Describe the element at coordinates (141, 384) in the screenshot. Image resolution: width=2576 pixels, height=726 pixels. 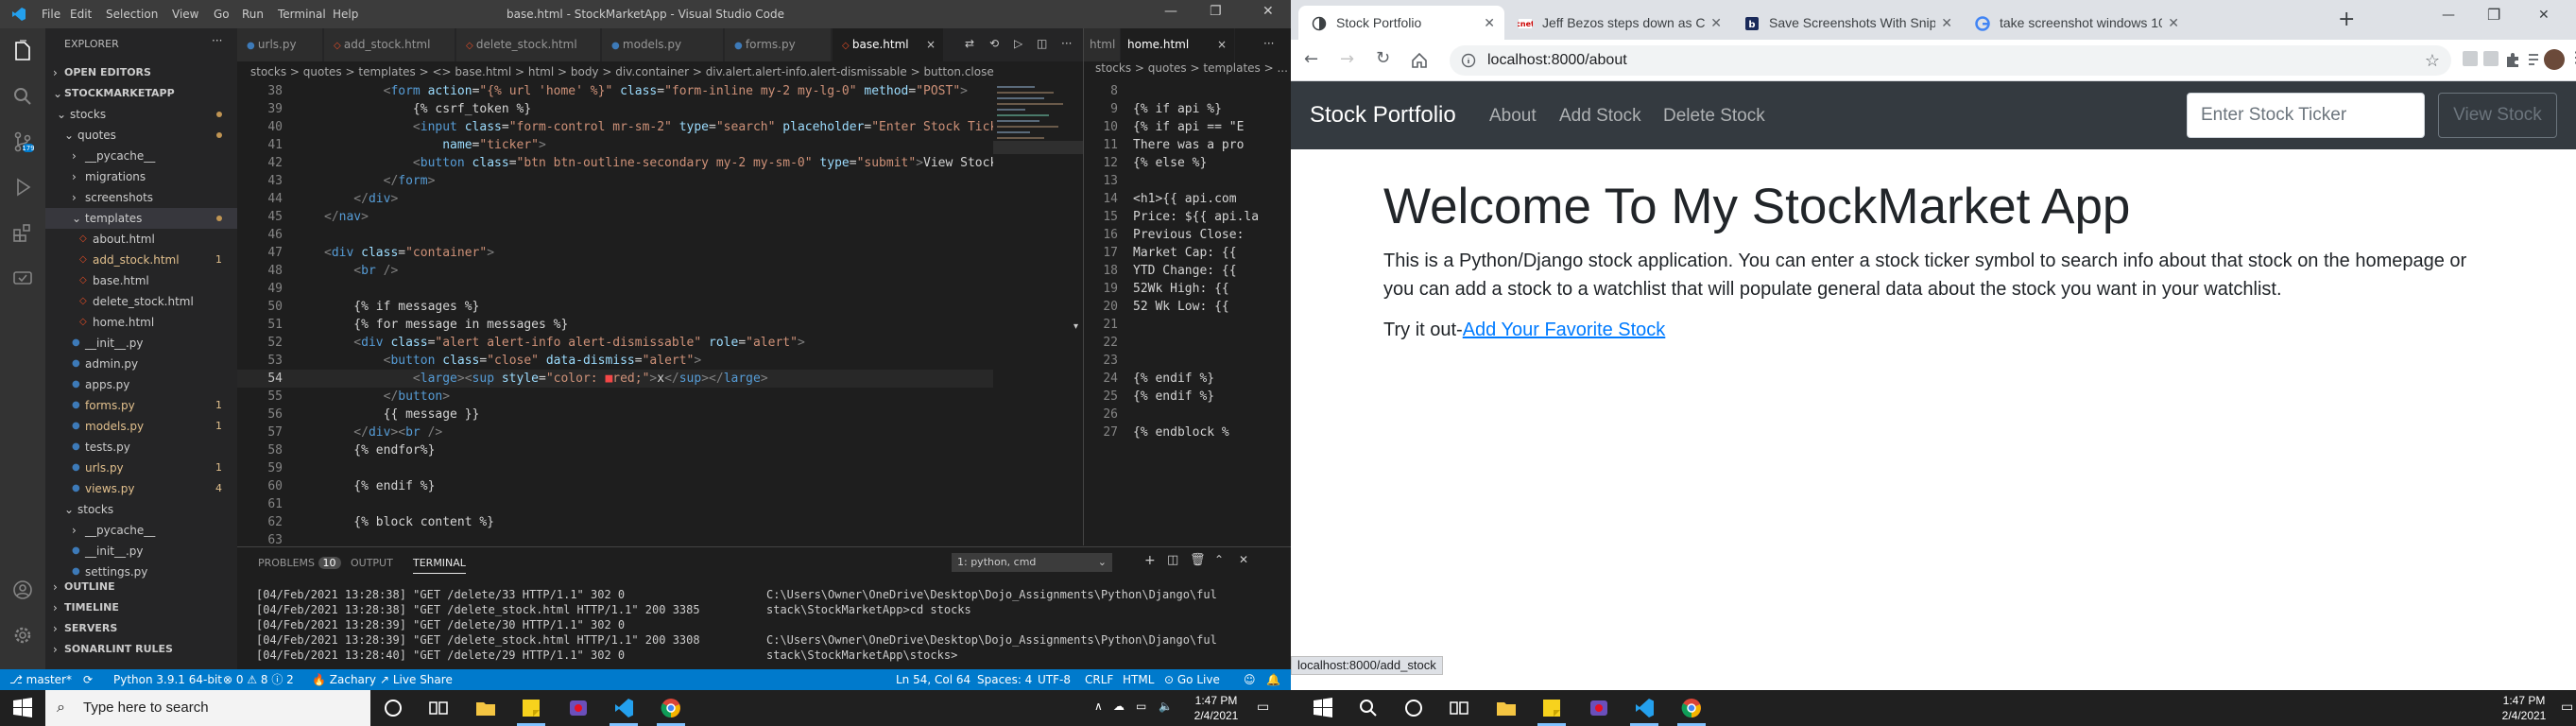
I see `tree-file: ● apps.py` at that location.